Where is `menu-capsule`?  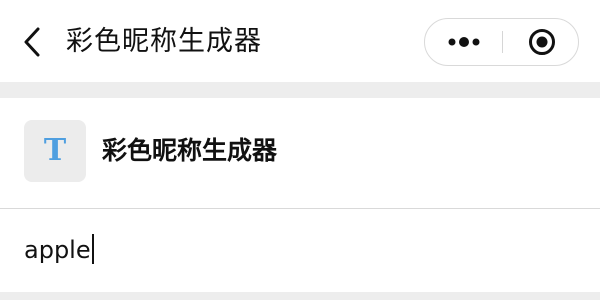
menu-capsule is located at coordinates (501, 42).